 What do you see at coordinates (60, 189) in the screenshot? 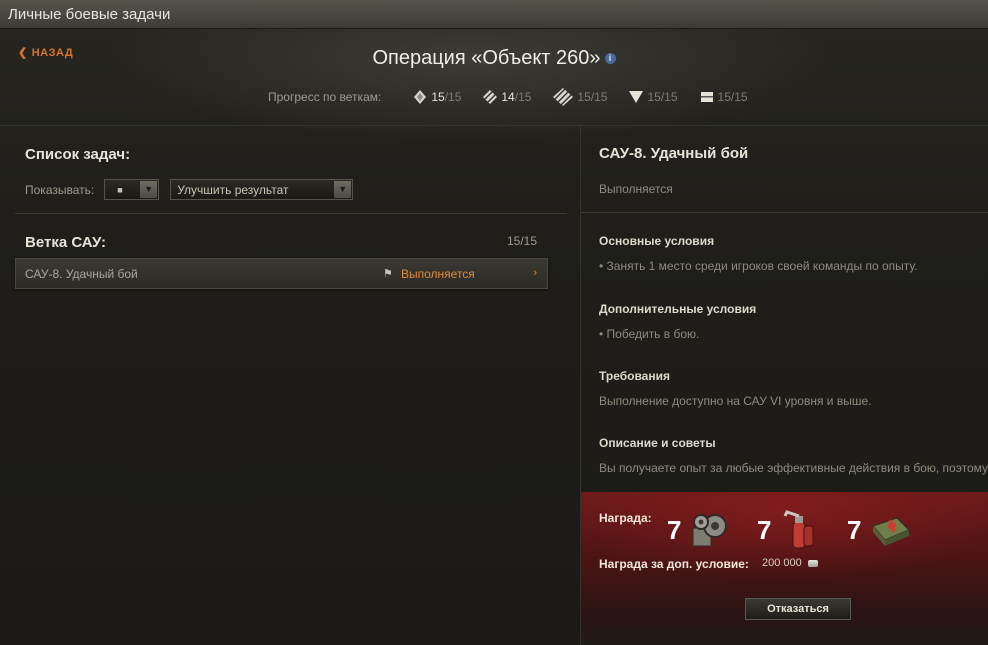
I see `filter-label: Показывать:` at bounding box center [60, 189].